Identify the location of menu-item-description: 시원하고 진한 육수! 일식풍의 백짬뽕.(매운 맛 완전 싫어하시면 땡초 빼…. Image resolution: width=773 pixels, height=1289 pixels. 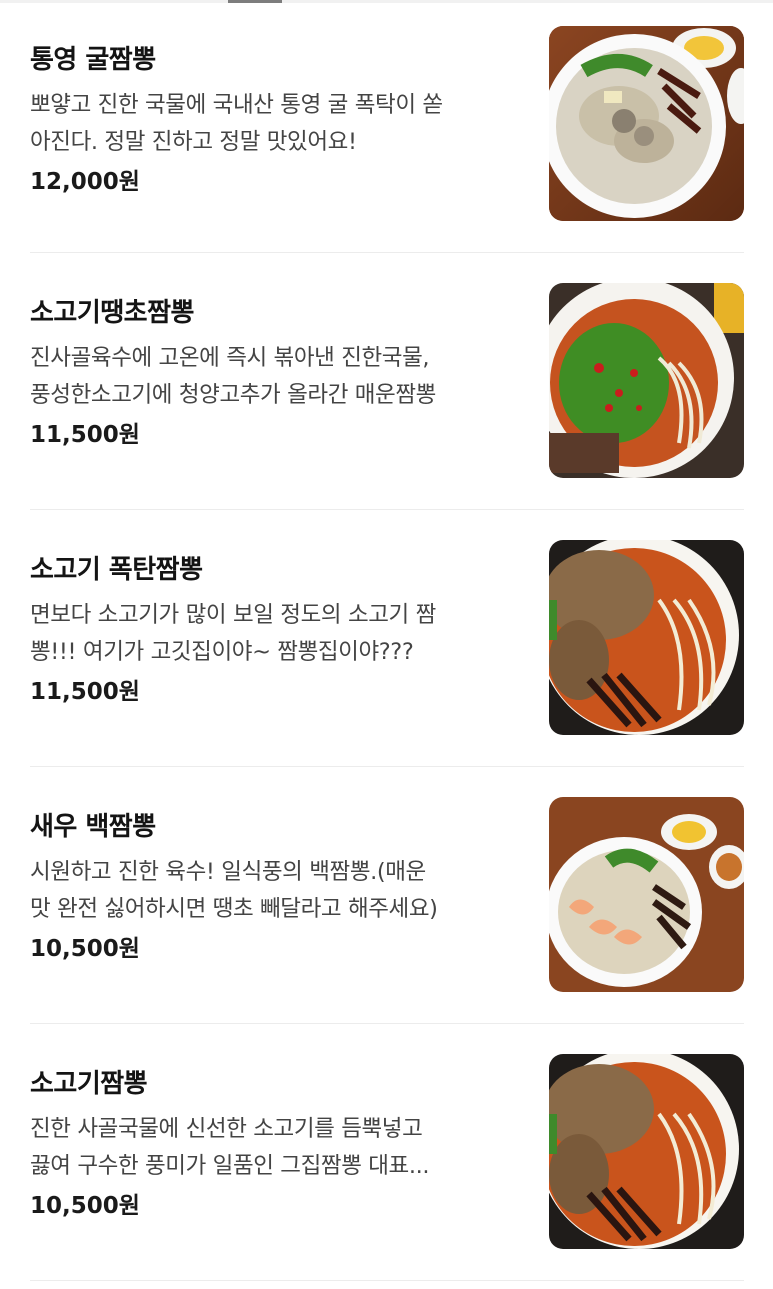
(234, 890).